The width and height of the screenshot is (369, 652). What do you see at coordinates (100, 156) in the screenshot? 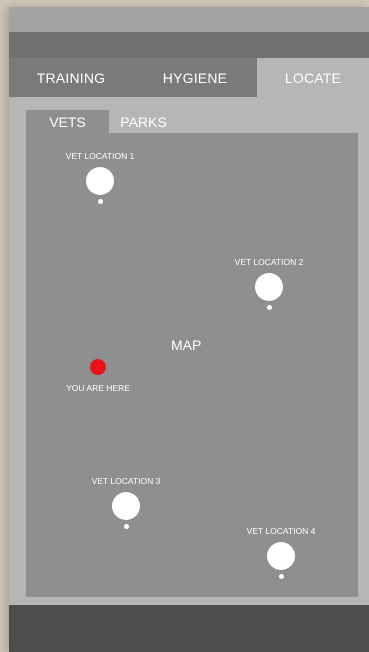
I see `vet-location-label: VET LOCATION 1` at bounding box center [100, 156].